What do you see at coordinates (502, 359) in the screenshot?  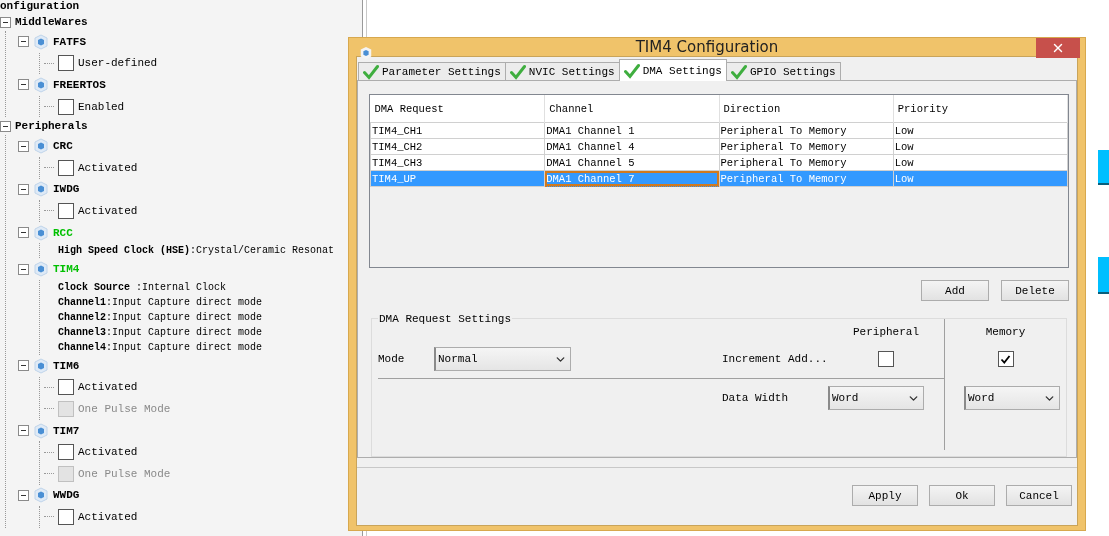 I see `dropdown: Normal` at bounding box center [502, 359].